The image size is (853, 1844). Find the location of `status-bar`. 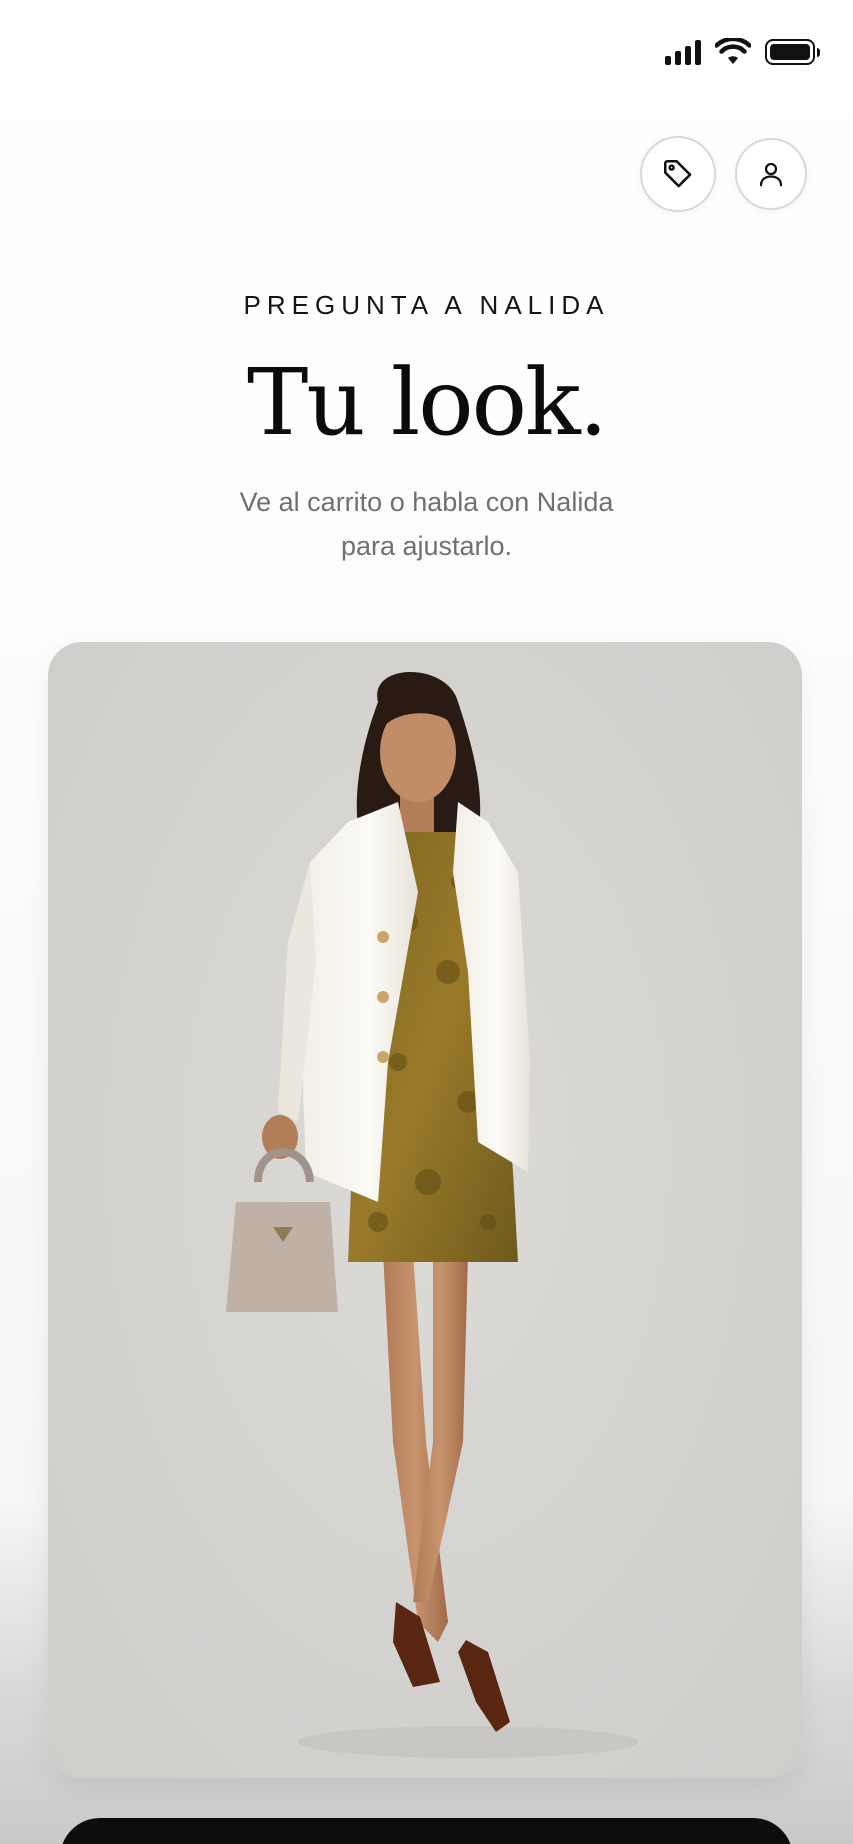

status-bar is located at coordinates (742, 52).